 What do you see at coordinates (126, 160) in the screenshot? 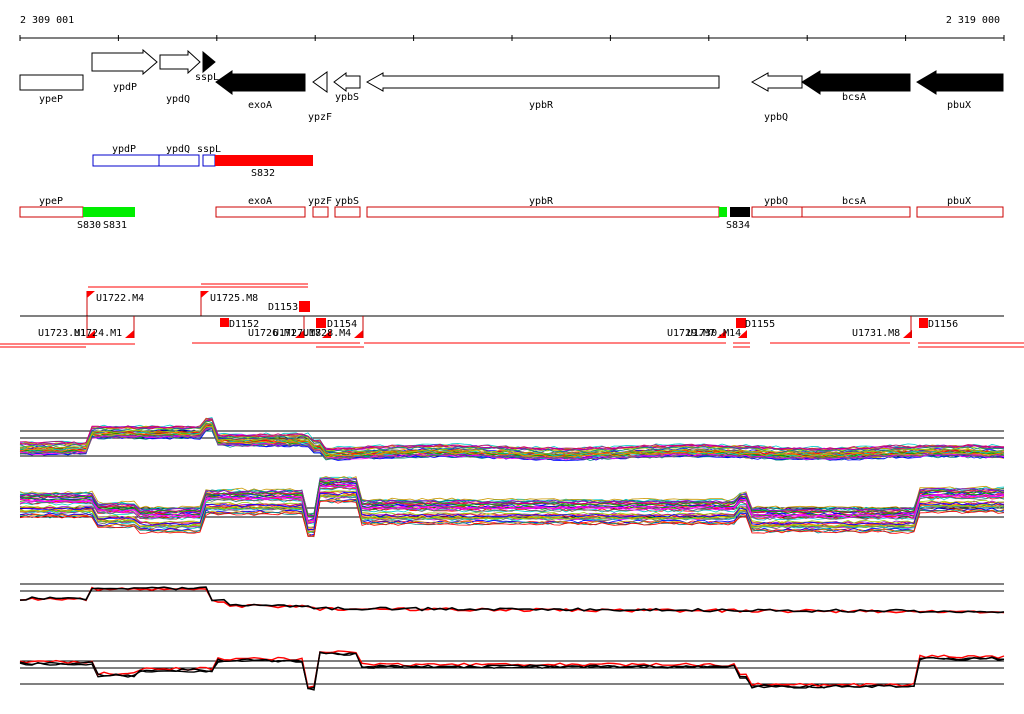
I see `upper-box-ypdP` at bounding box center [126, 160].